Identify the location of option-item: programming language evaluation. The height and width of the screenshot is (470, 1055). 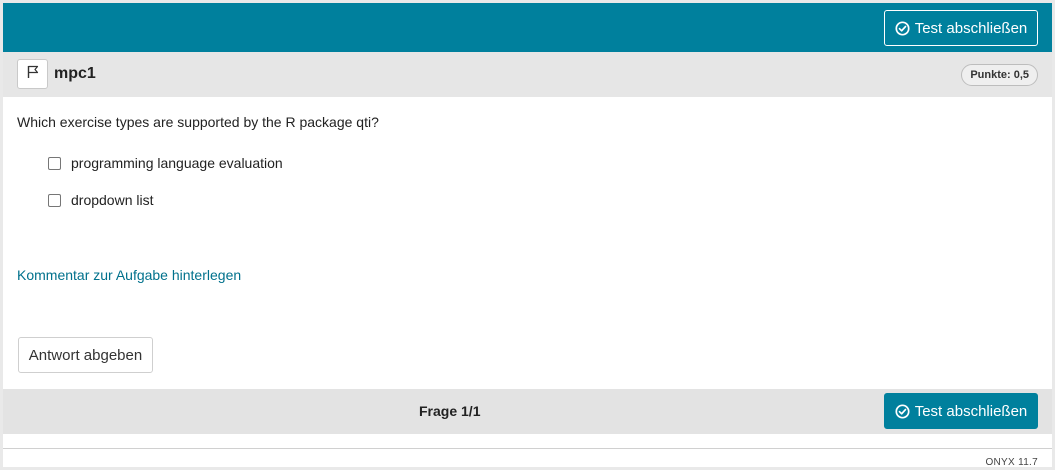
(165, 163).